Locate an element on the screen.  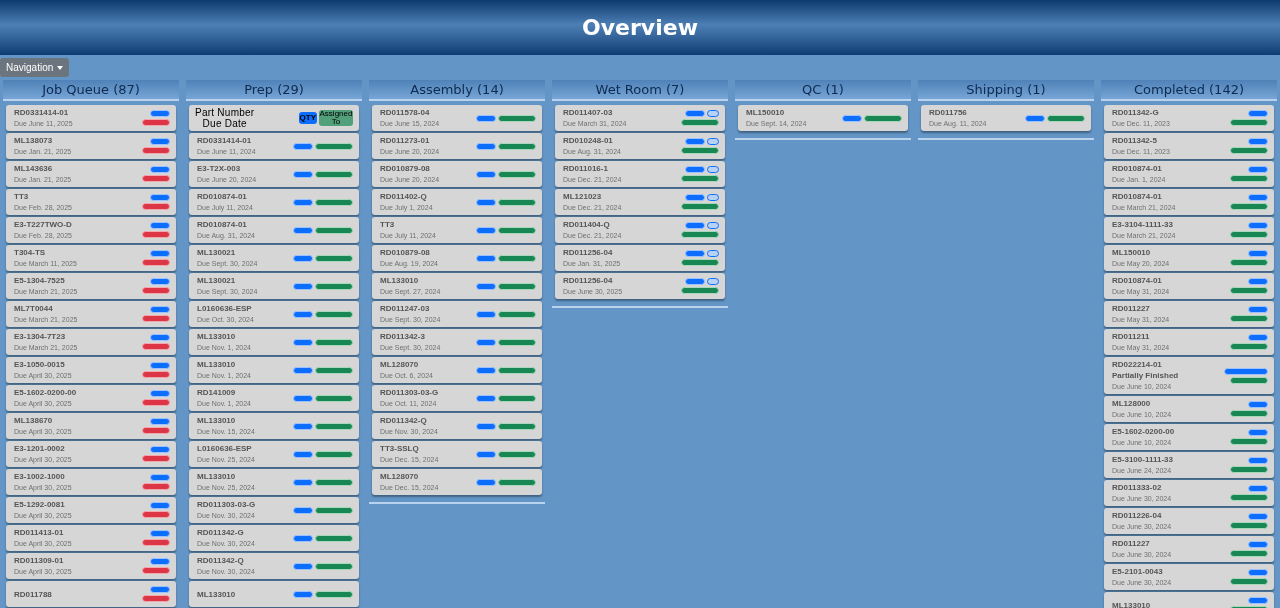
part-number: E3-1304-7T23 is located at coordinates (40, 336).